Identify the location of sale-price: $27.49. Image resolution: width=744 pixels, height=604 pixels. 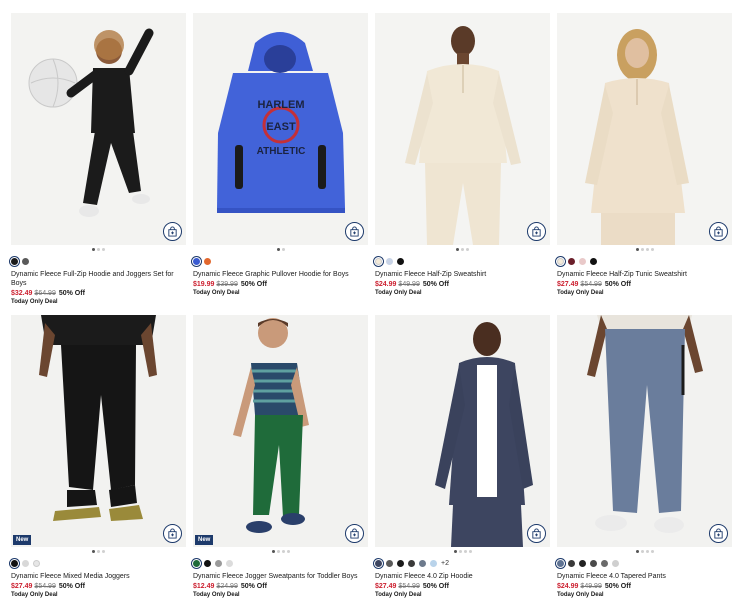
(386, 586).